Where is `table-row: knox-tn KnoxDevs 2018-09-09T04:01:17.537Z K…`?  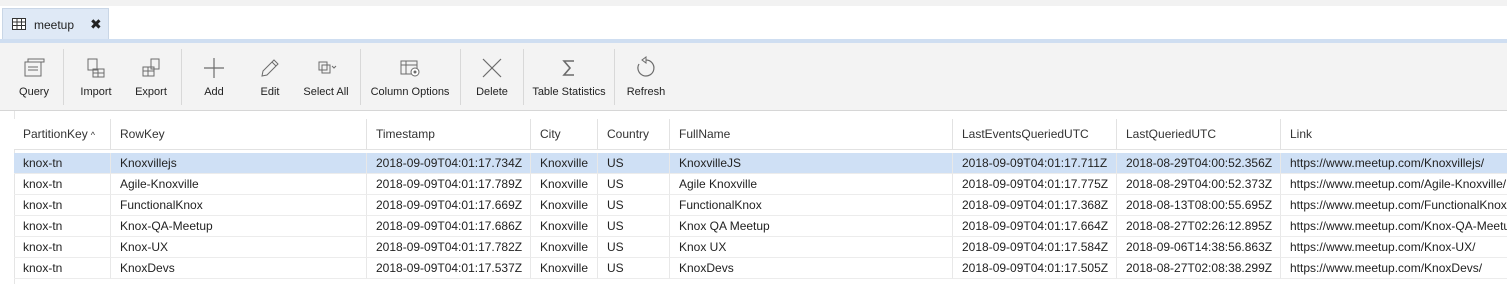
table-row: knox-tn KnoxDevs 2018-09-09T04:01:17.537Z K… is located at coordinates (760, 268).